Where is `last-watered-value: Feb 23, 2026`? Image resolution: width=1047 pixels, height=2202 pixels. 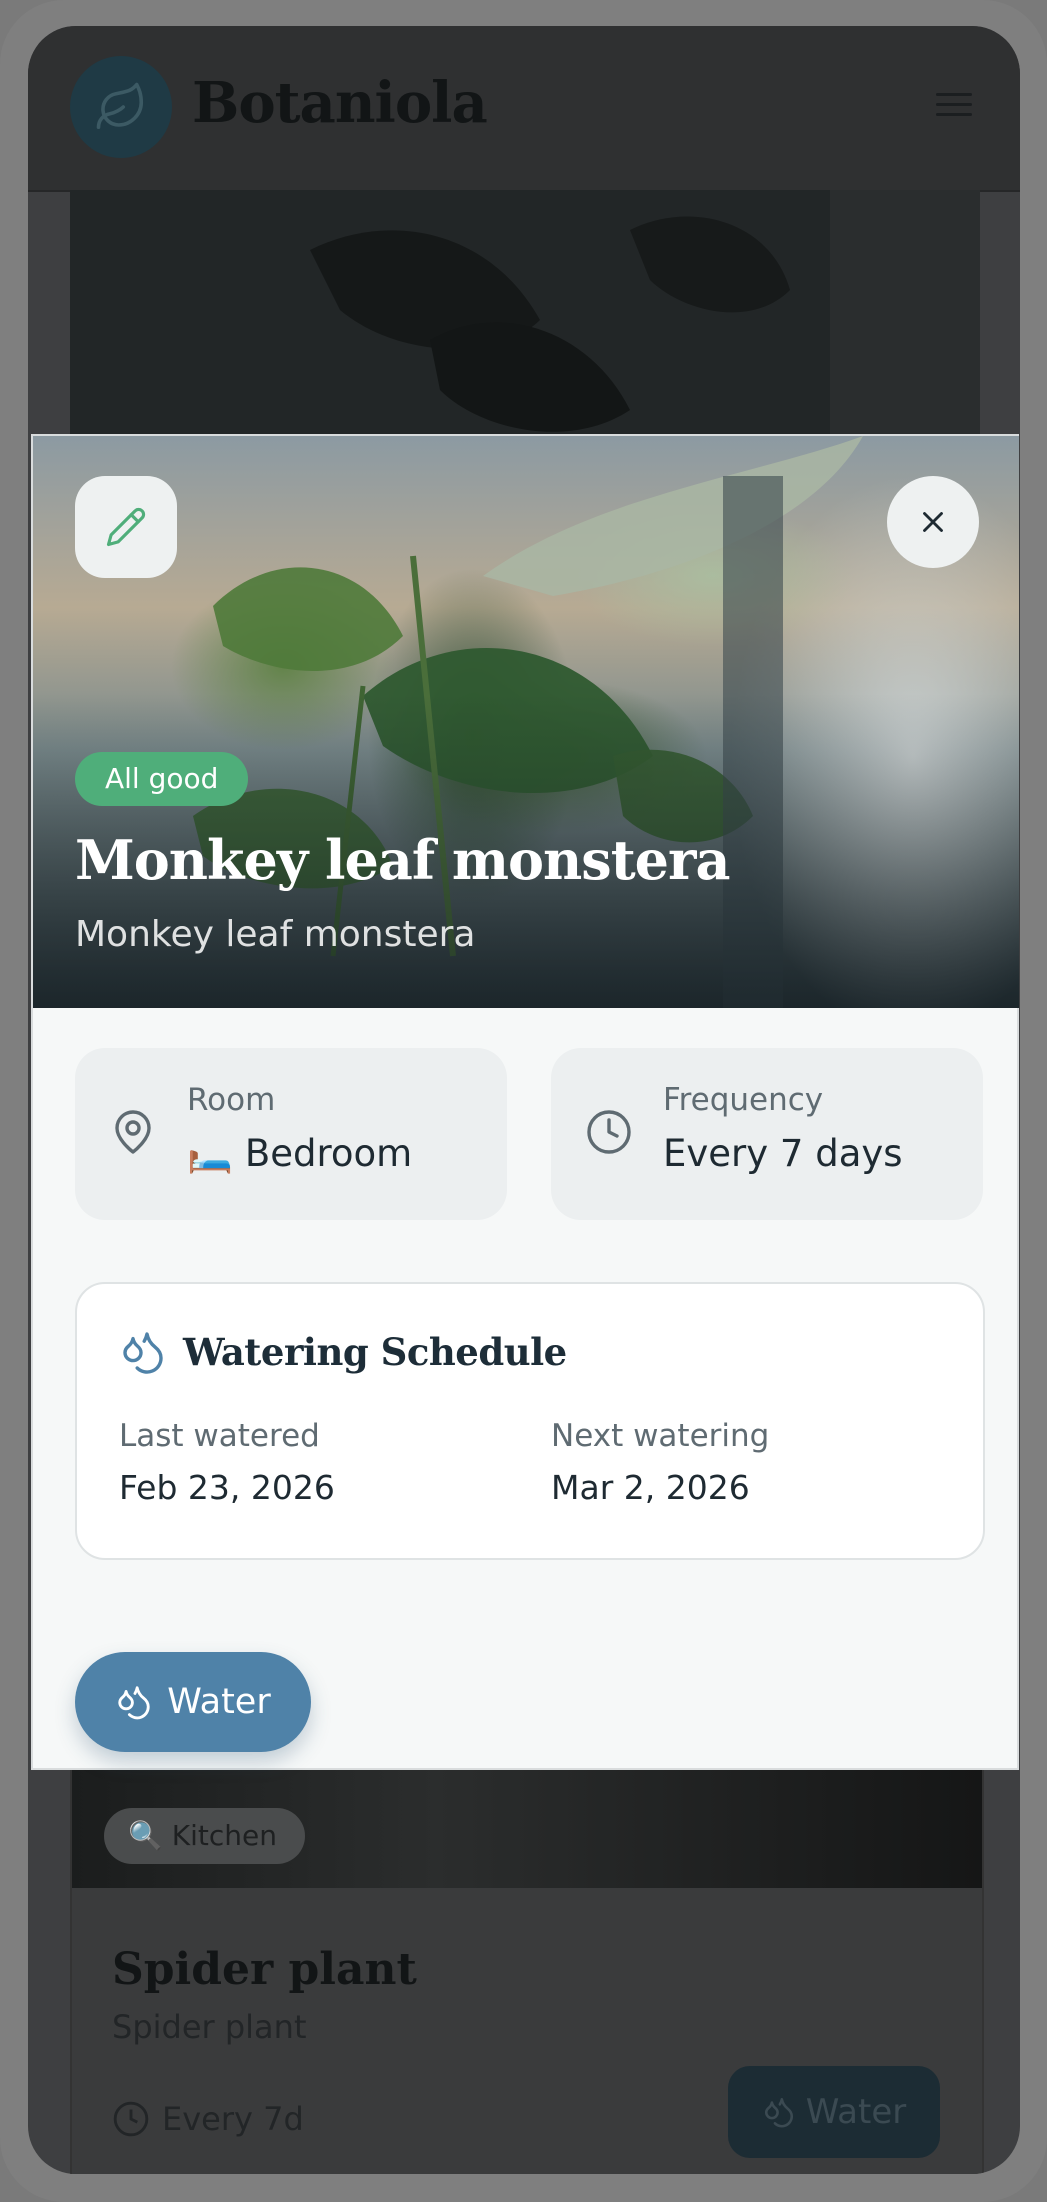
last-watered-value: Feb 23, 2026 is located at coordinates (227, 1487).